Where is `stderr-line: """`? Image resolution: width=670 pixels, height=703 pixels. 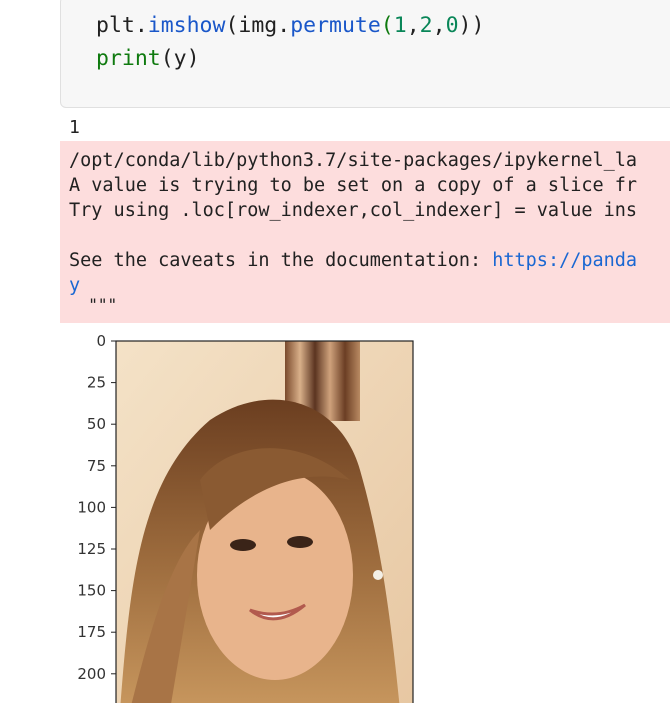 stderr-line: """ is located at coordinates (93, 304).